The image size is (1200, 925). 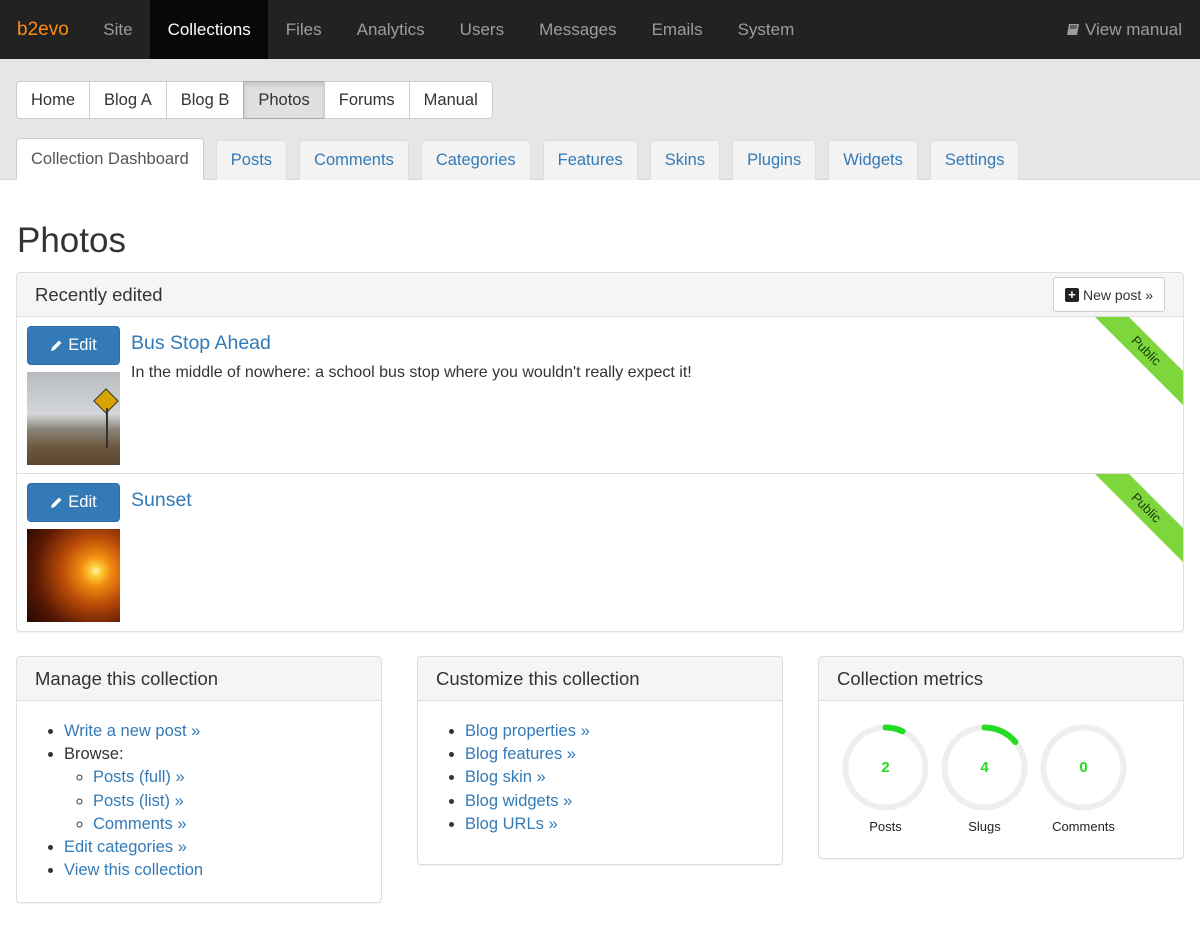 I want to click on nav-analytics: Analytics, so click(x=390, y=29).